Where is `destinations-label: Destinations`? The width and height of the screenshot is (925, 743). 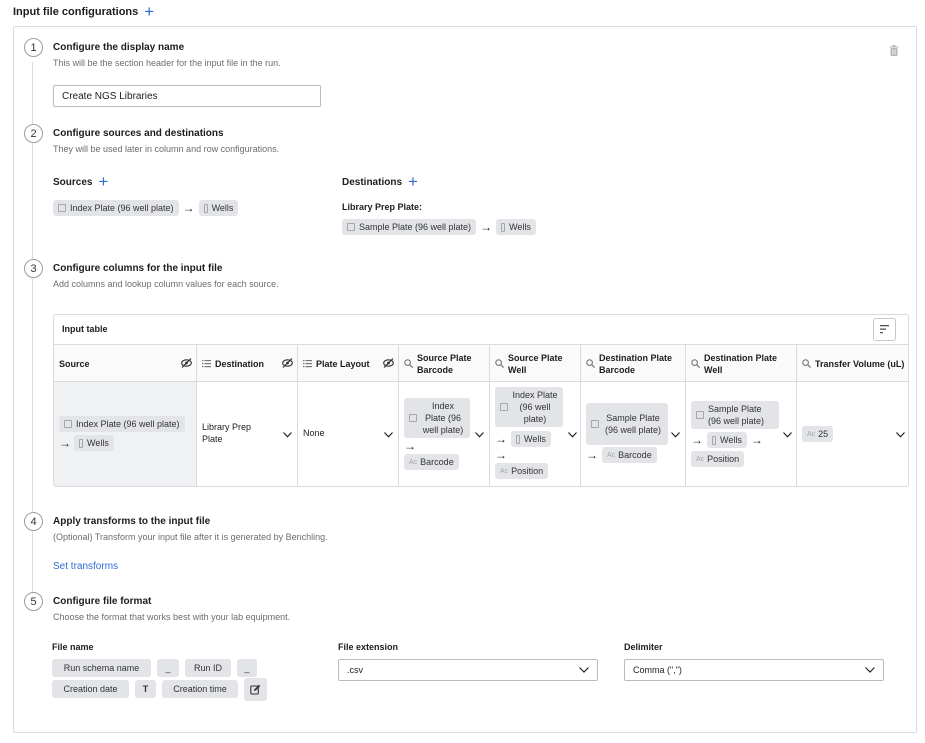 destinations-label: Destinations is located at coordinates (372, 182).